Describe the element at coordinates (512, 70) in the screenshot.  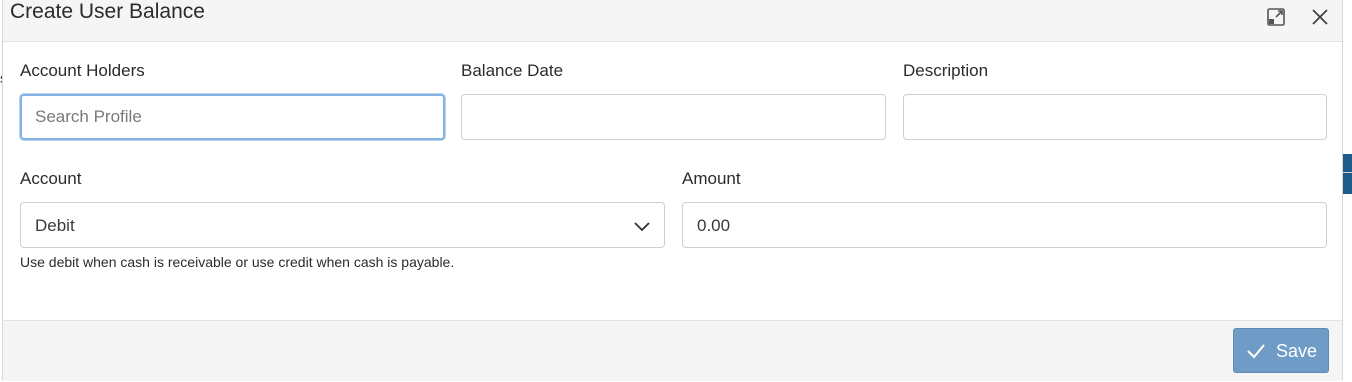
I see `balance-date-label: Balance Date` at that location.